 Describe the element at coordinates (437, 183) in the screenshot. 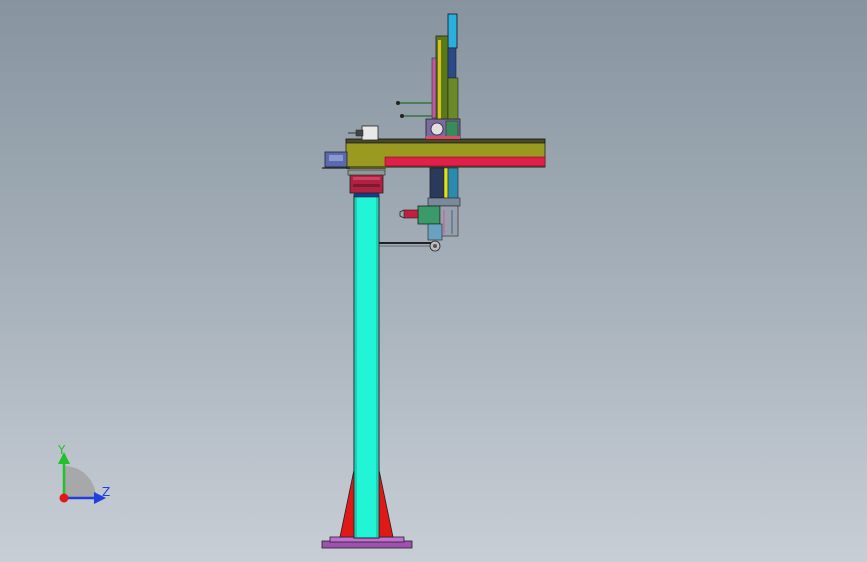

I see `lower-rail` at that location.